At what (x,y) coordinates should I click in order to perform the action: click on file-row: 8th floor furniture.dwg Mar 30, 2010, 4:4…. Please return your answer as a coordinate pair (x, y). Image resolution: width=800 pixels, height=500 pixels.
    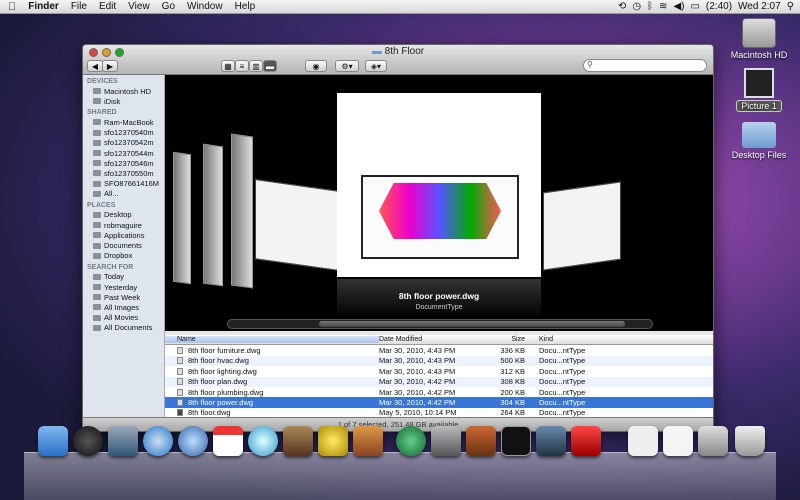
    Looking at the image, I should click on (439, 350).